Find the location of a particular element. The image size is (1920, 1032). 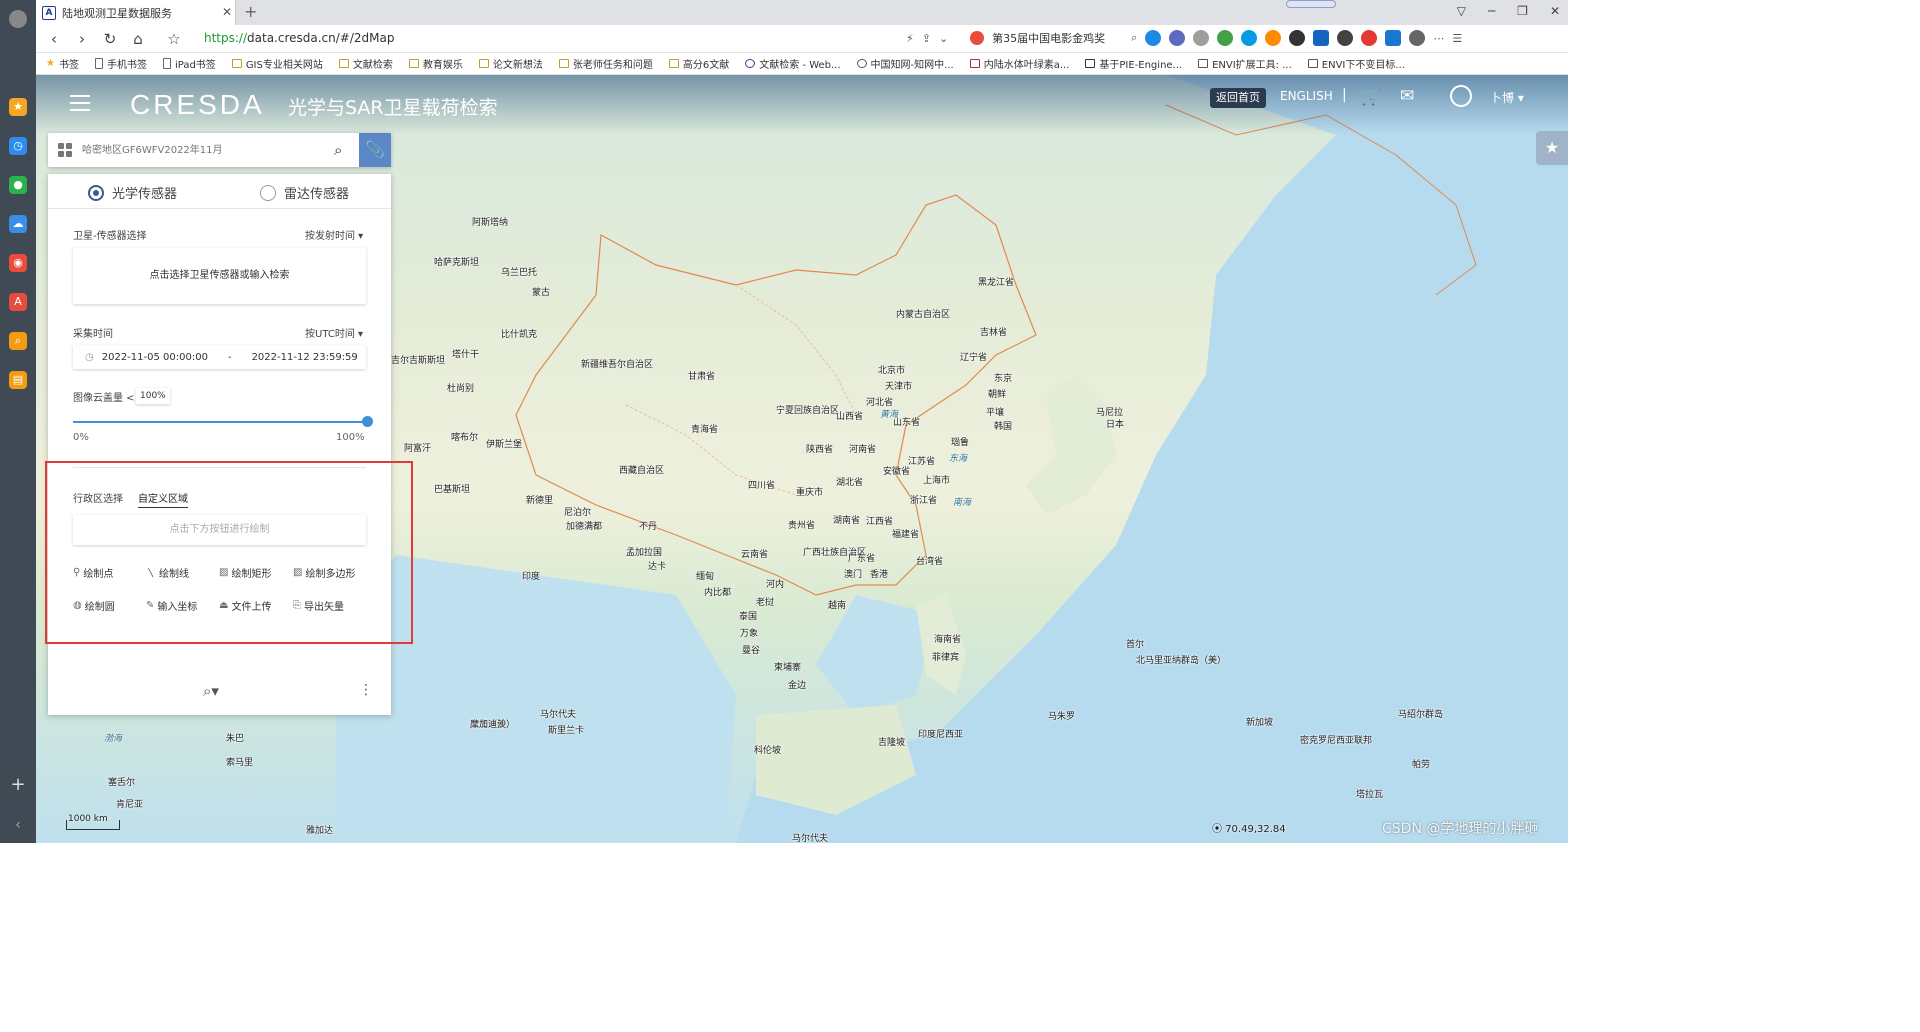

forward-button: › is located at coordinates (82, 39).